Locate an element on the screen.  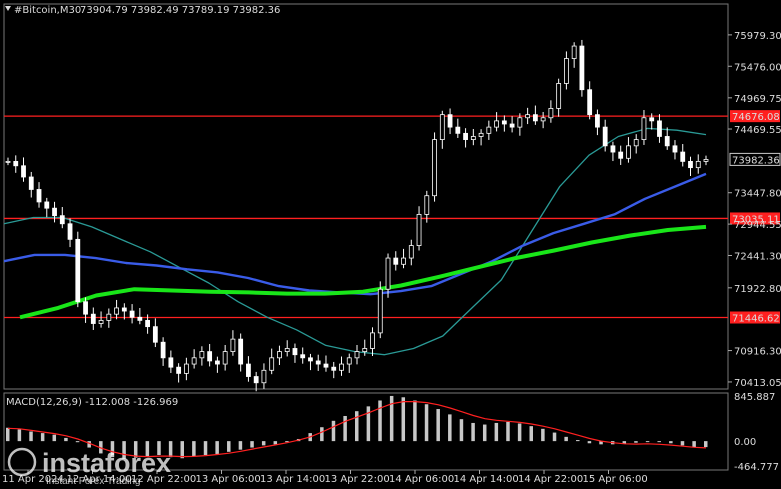
ohlc-readout: 73904.79 73982.49 73789.19 73982.36 is located at coordinates (180, 10).